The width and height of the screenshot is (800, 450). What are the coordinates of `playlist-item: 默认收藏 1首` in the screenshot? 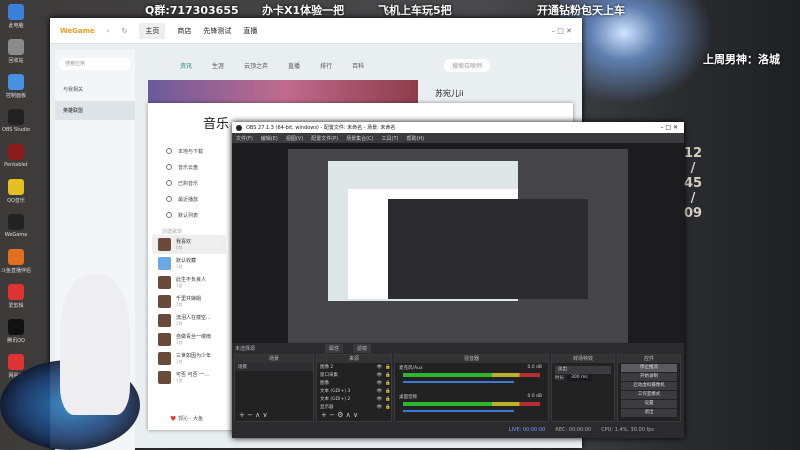 It's located at (189, 263).